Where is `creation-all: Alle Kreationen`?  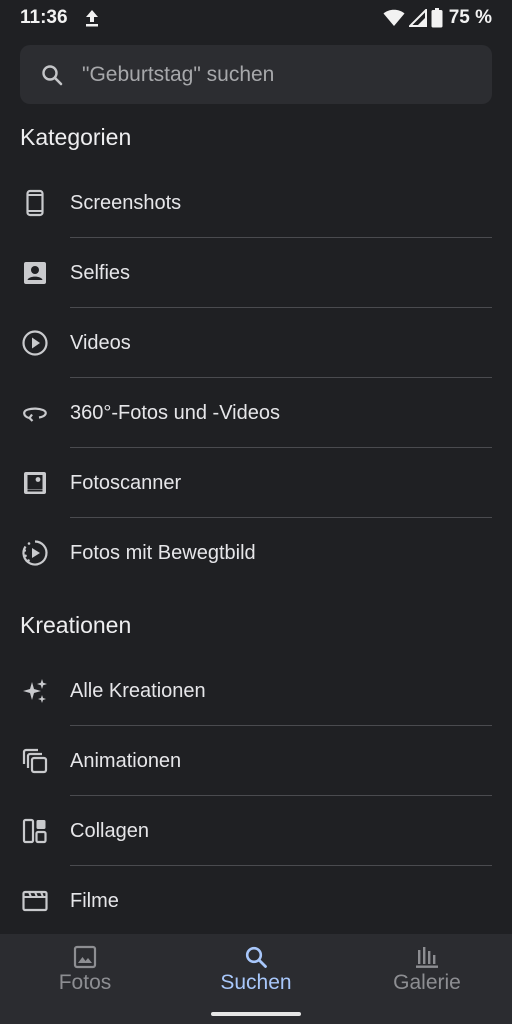
creation-all: Alle Kreationen is located at coordinates (256, 691).